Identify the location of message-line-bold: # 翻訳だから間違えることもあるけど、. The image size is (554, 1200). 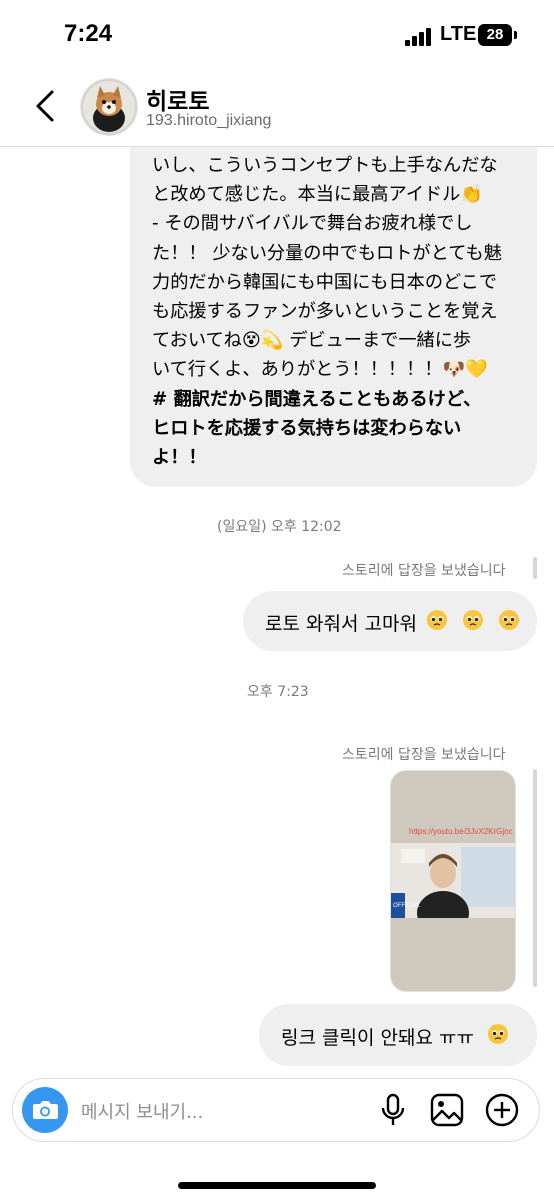
(317, 399).